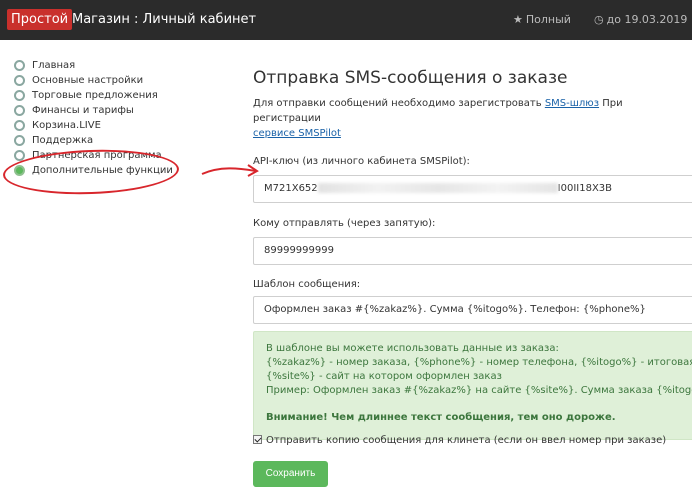 The image size is (692, 501). What do you see at coordinates (63, 140) in the screenshot?
I see `sidebar-item-label: Поддержка` at bounding box center [63, 140].